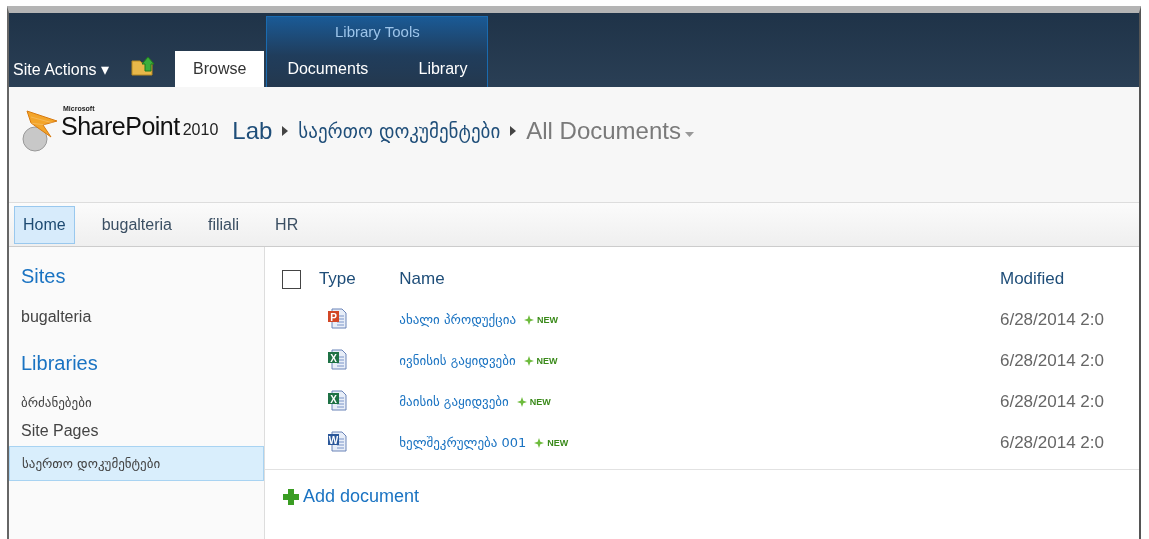 The image size is (1149, 539). What do you see at coordinates (359, 279) in the screenshot?
I see `column-header: Type` at bounding box center [359, 279].